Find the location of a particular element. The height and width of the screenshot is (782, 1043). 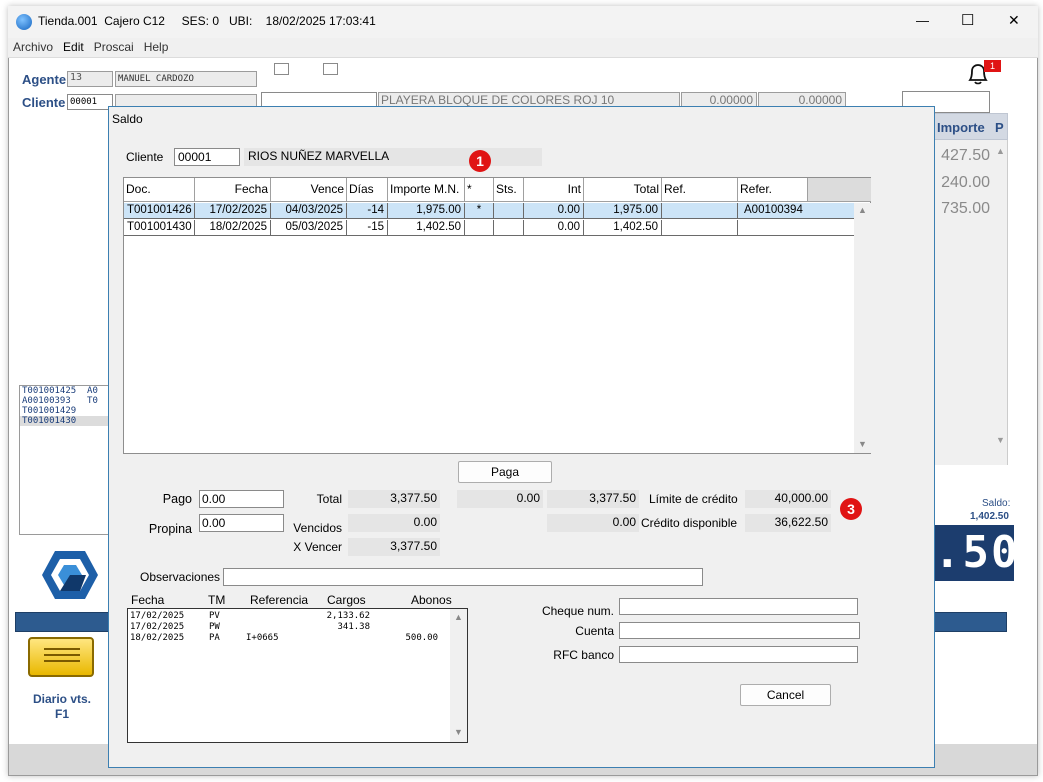

paga-button: Paga is located at coordinates (505, 472).